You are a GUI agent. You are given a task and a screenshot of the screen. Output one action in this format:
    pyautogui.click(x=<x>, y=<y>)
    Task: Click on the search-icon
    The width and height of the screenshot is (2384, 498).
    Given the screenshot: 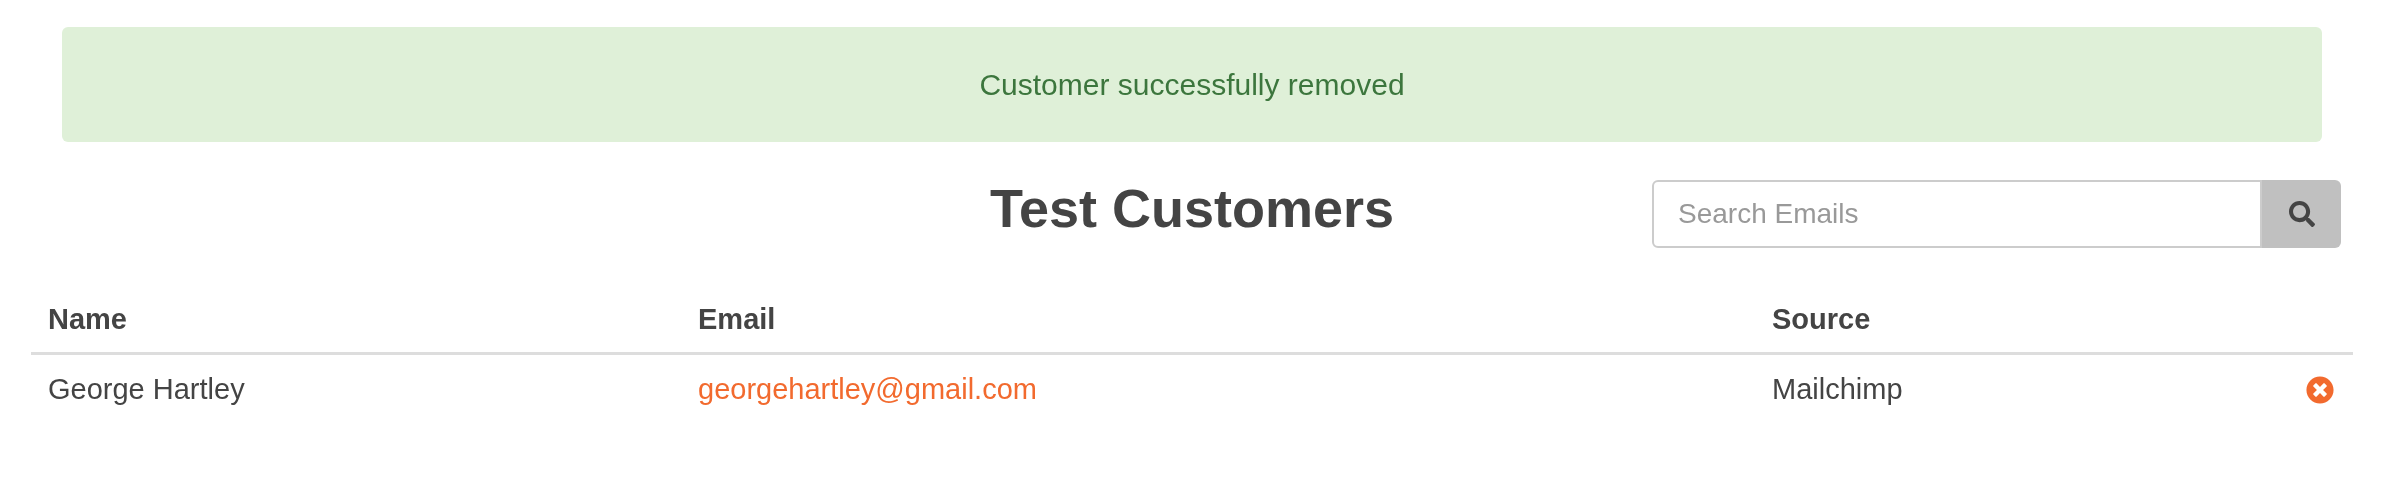 What is the action you would take?
    pyautogui.click(x=2301, y=214)
    